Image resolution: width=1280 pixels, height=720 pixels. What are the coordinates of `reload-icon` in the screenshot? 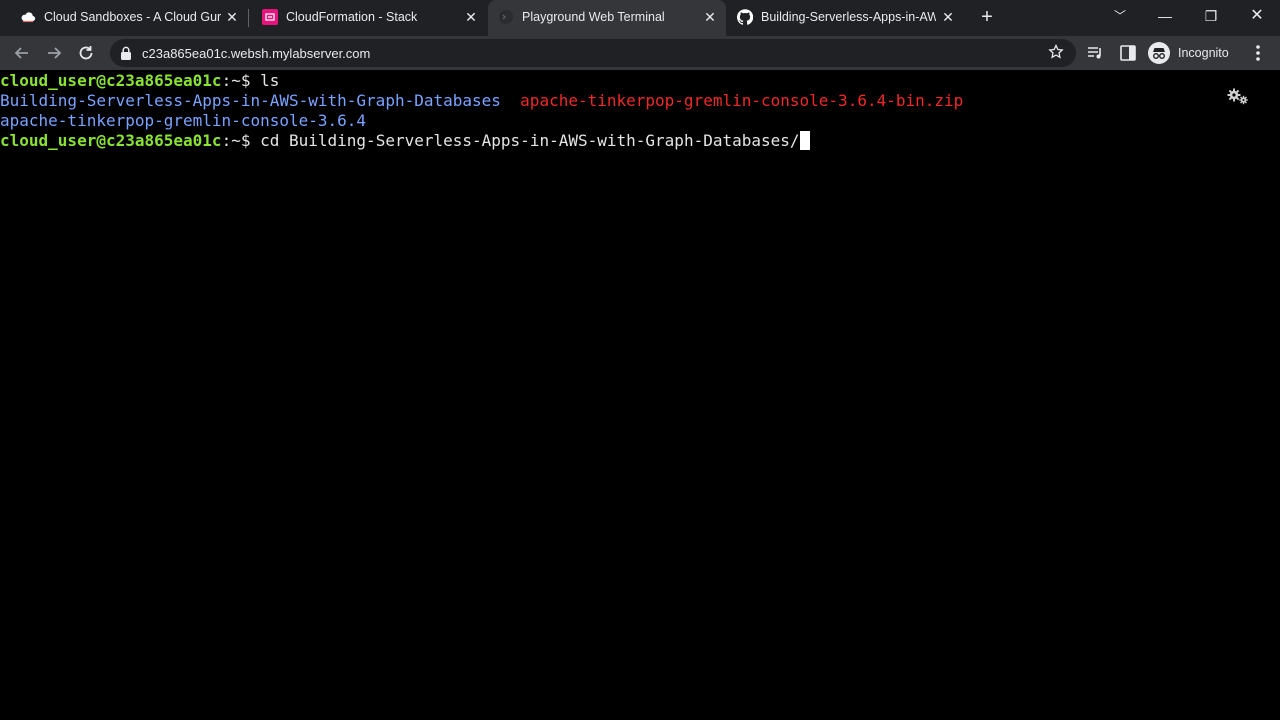 It's located at (86, 53).